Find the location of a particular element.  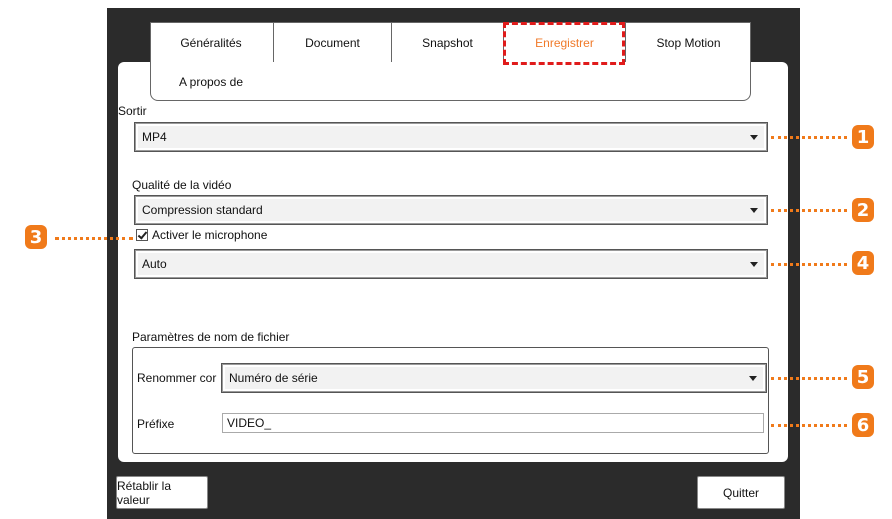

quit-button: Quitter is located at coordinates (741, 492).